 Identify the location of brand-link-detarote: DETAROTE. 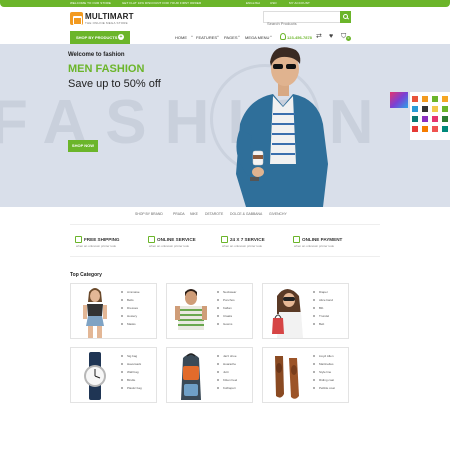
(214, 214).